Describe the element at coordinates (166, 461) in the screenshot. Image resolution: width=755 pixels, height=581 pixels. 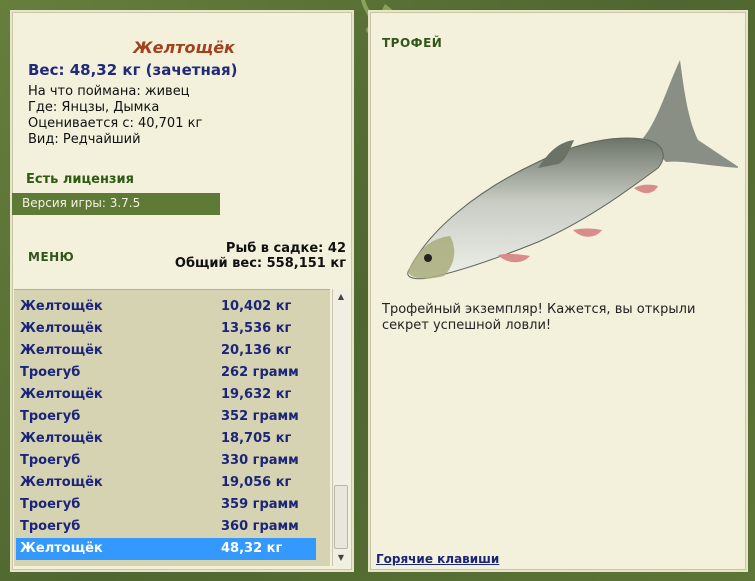
I see `list-item: Троегуб 330 грамм` at that location.